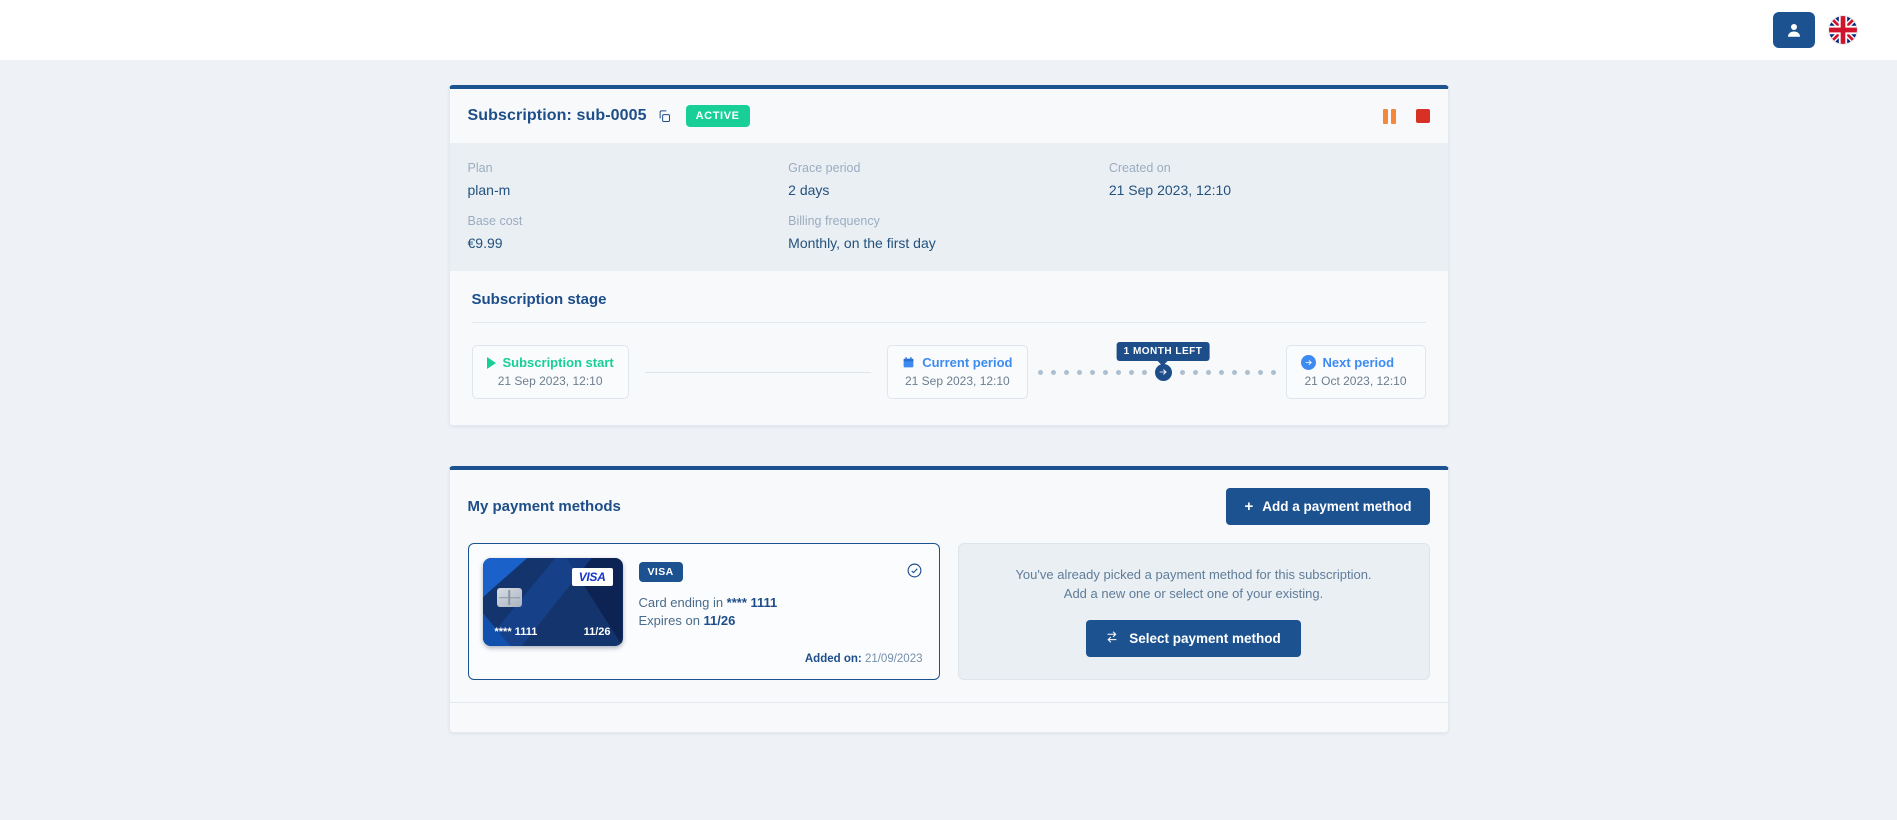 This screenshot has width=1897, height=820. I want to click on select-payment-method-button: Select payment method, so click(1193, 638).